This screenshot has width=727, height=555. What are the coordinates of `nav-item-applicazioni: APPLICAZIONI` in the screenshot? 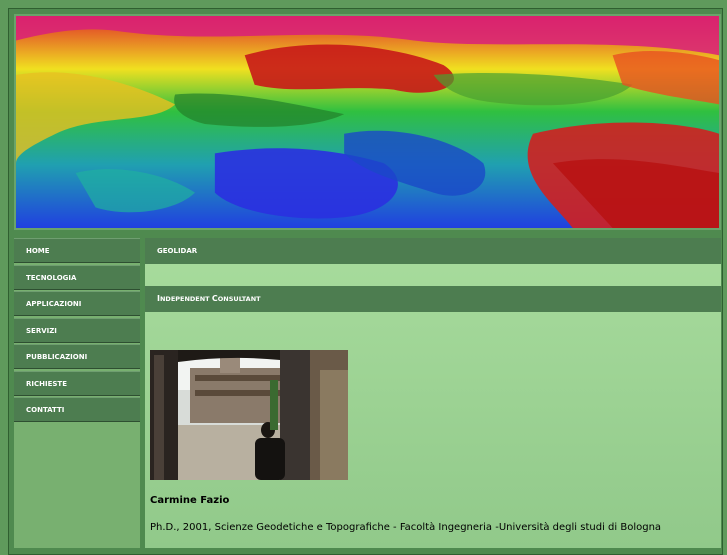 It's located at (77, 303).